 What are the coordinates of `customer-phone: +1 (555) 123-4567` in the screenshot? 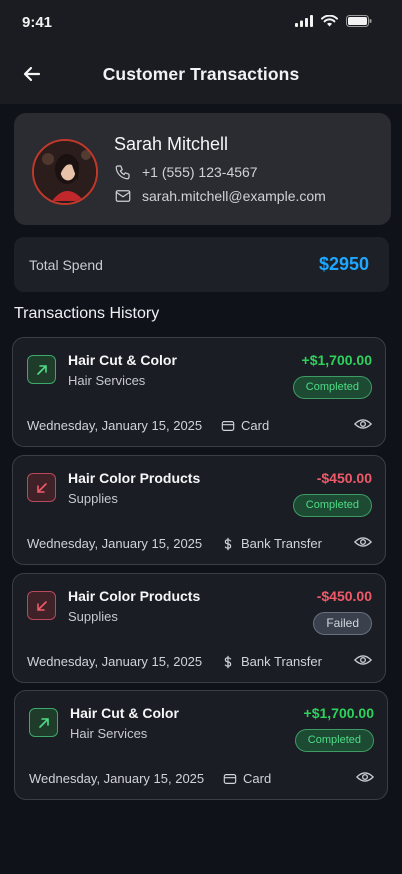 It's located at (200, 172).